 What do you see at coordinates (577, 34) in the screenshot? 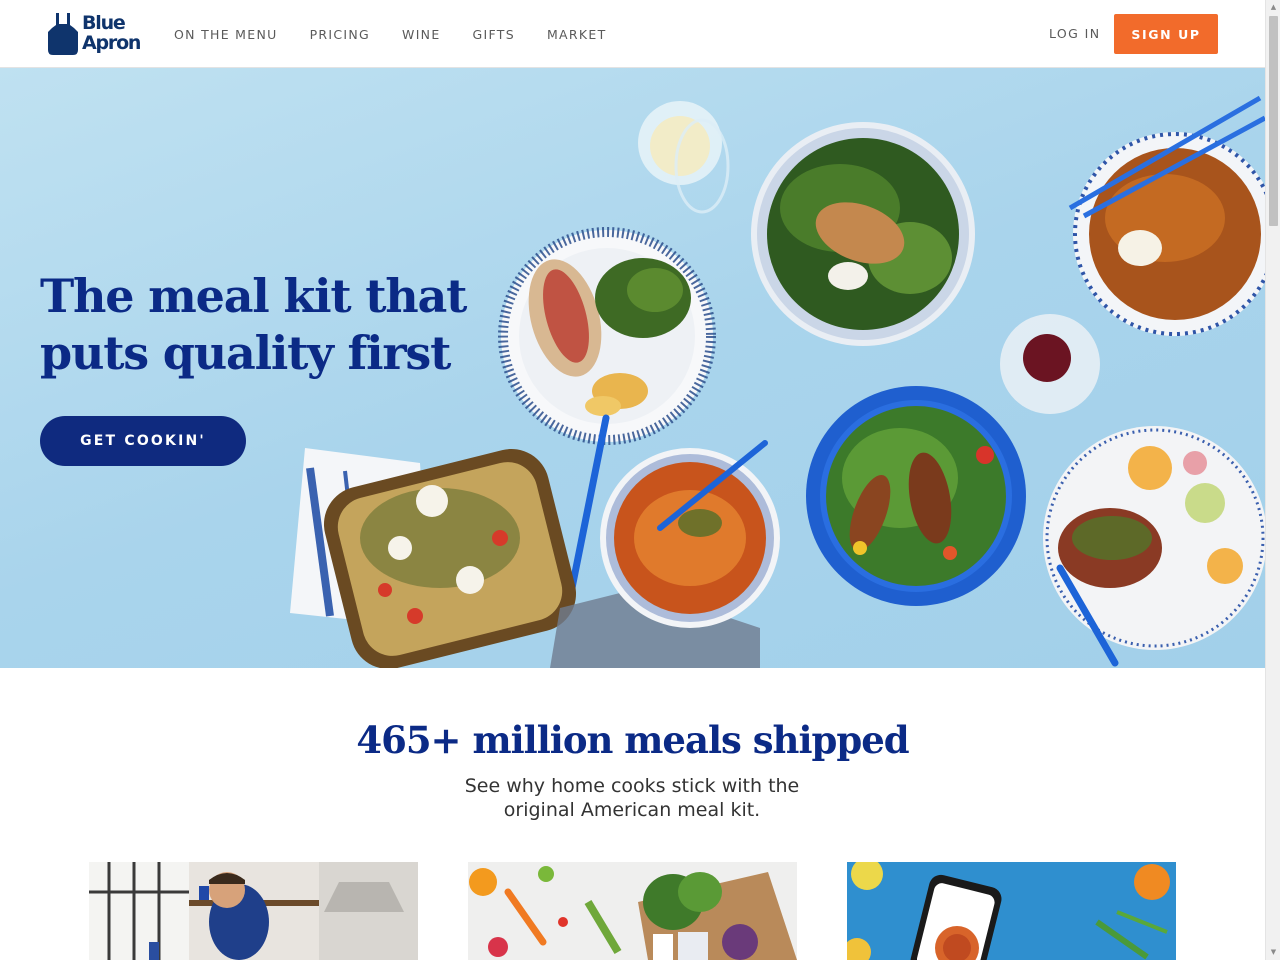
I see `nav-market: MARKET` at bounding box center [577, 34].